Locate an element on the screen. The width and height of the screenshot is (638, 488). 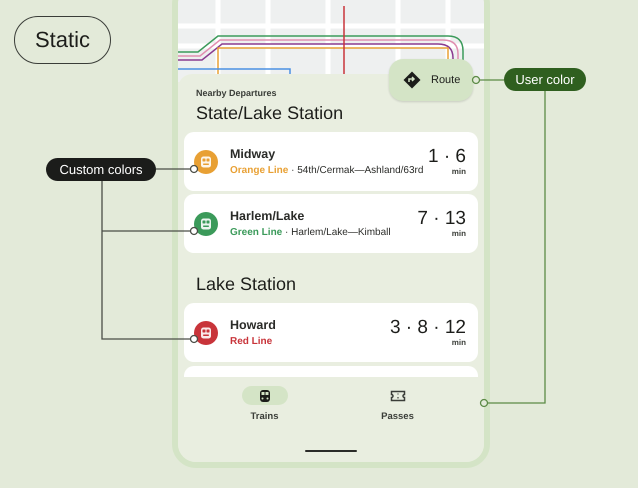
line-text: Orange Line · 54th/Cermak—Ashland/63rd is located at coordinates (327, 170).